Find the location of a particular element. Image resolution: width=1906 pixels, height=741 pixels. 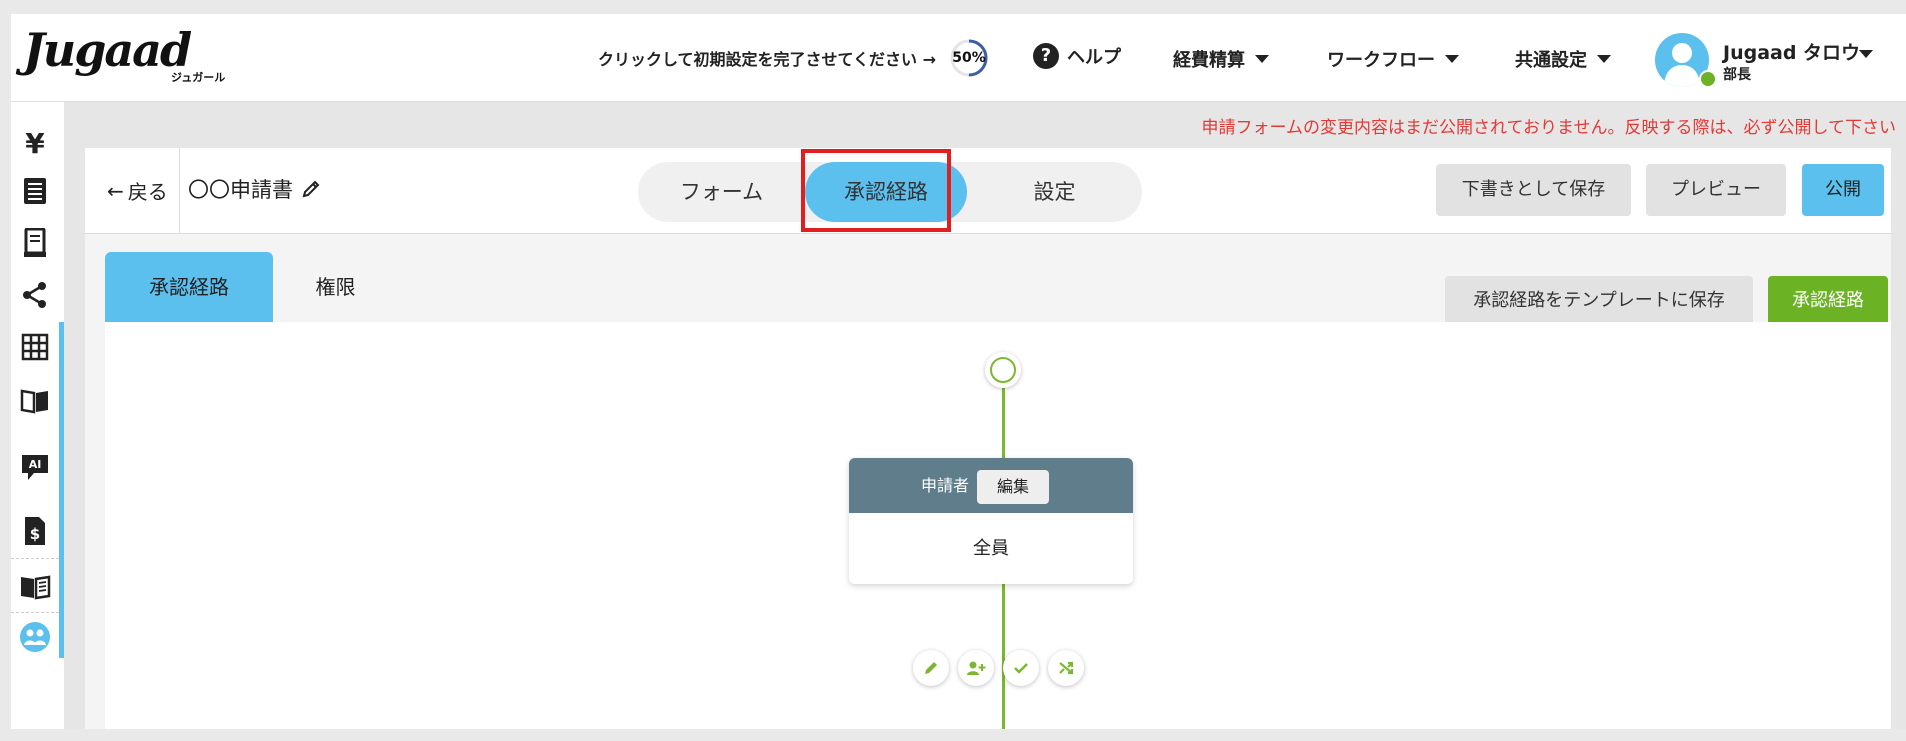

form-name-text: 〇〇申請書 is located at coordinates (240, 190).